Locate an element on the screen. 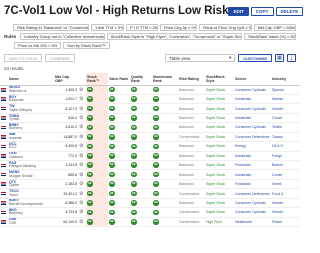 Image resolution: width=320 pixels, height=253 pixels. col-header: Quality Rank is located at coordinates (141, 79).